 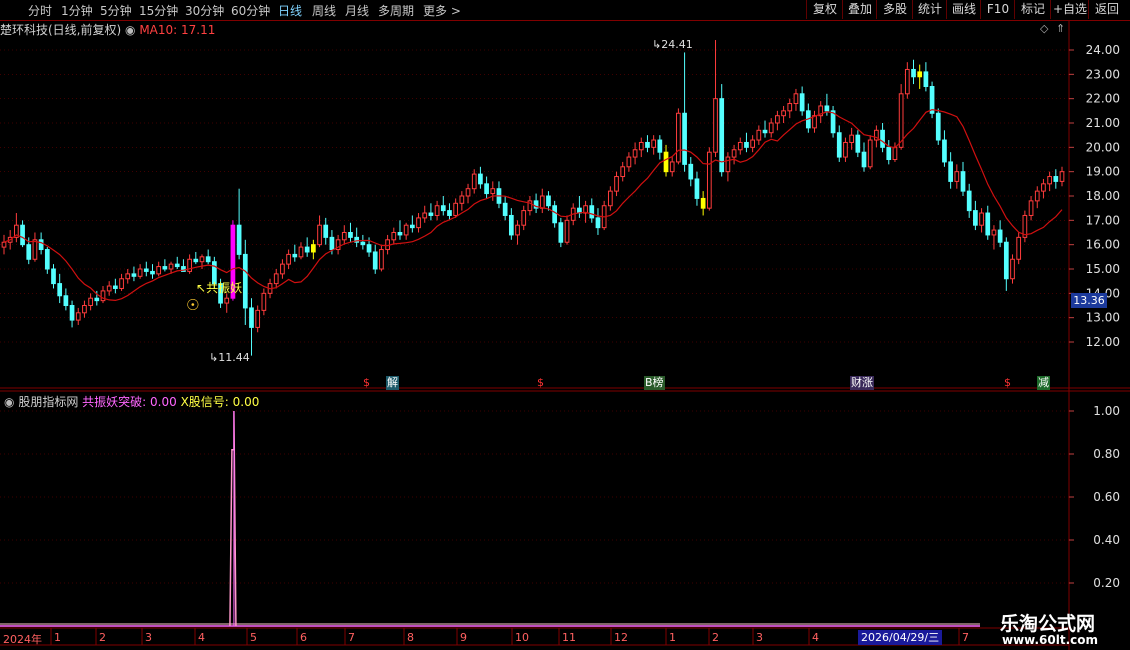 I want to click on x-axis-month-label: 6, so click(x=303, y=637).